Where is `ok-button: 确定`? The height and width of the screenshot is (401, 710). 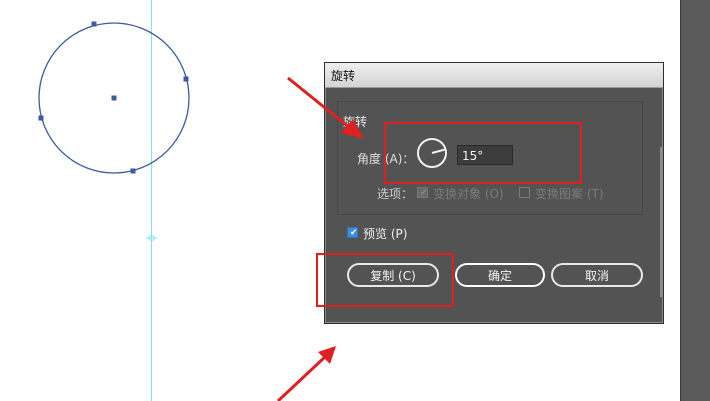 ok-button: 确定 is located at coordinates (500, 275).